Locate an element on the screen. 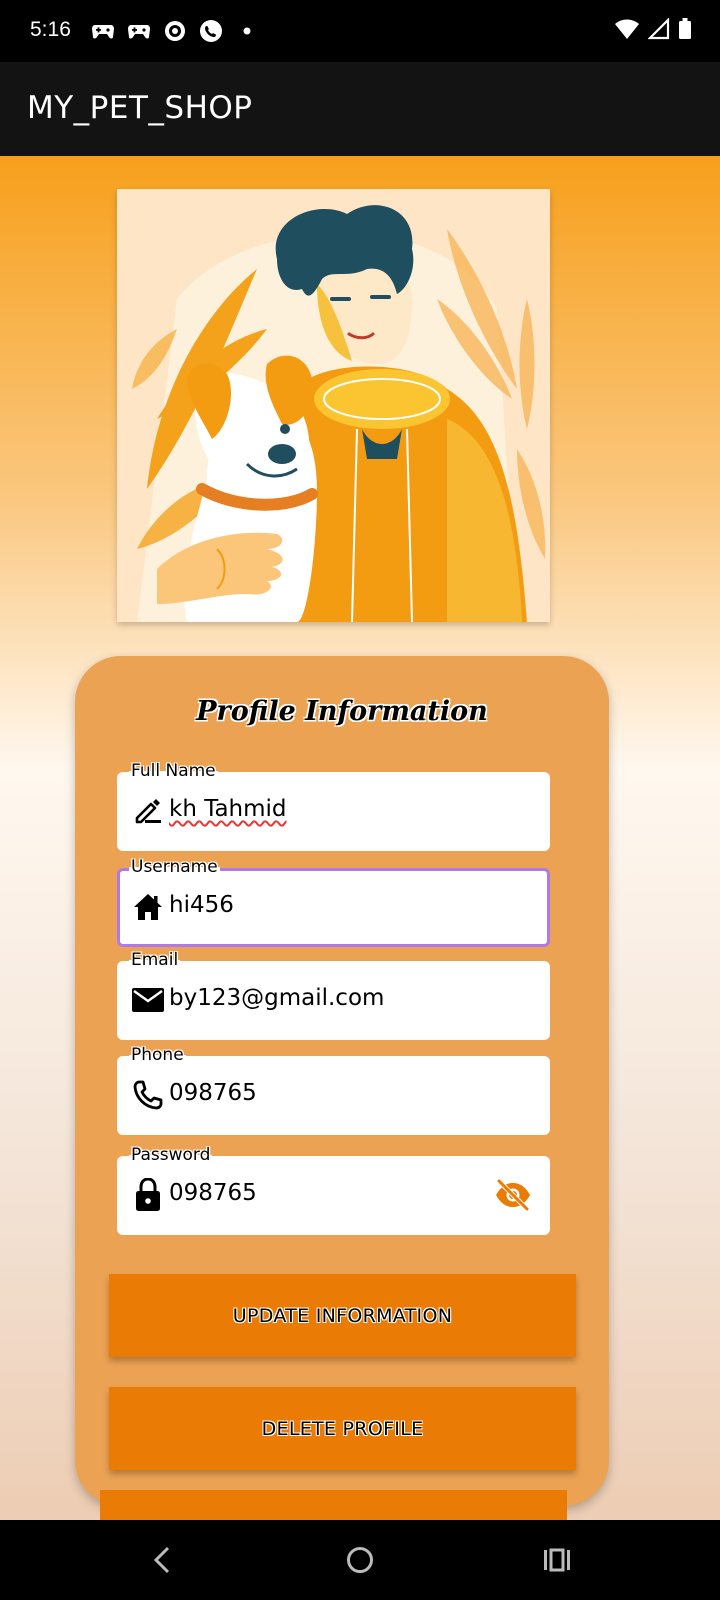 The height and width of the screenshot is (1600, 720). full-name-input: kh Tahmid is located at coordinates (228, 809).